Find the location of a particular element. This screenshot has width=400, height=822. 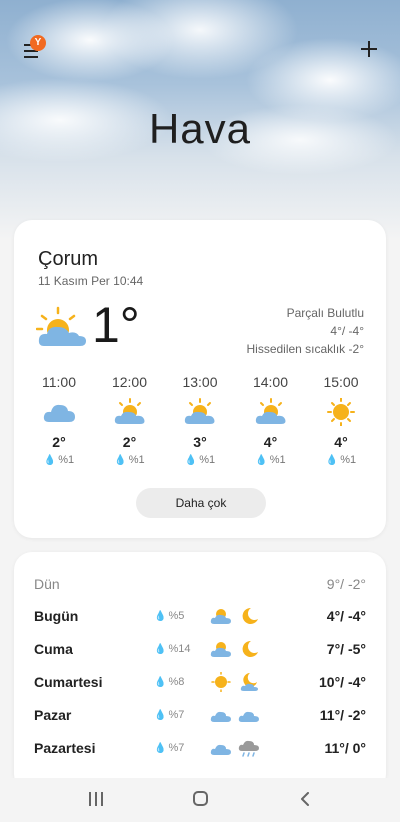

moon-cloud-icon is located at coordinates (249, 682).